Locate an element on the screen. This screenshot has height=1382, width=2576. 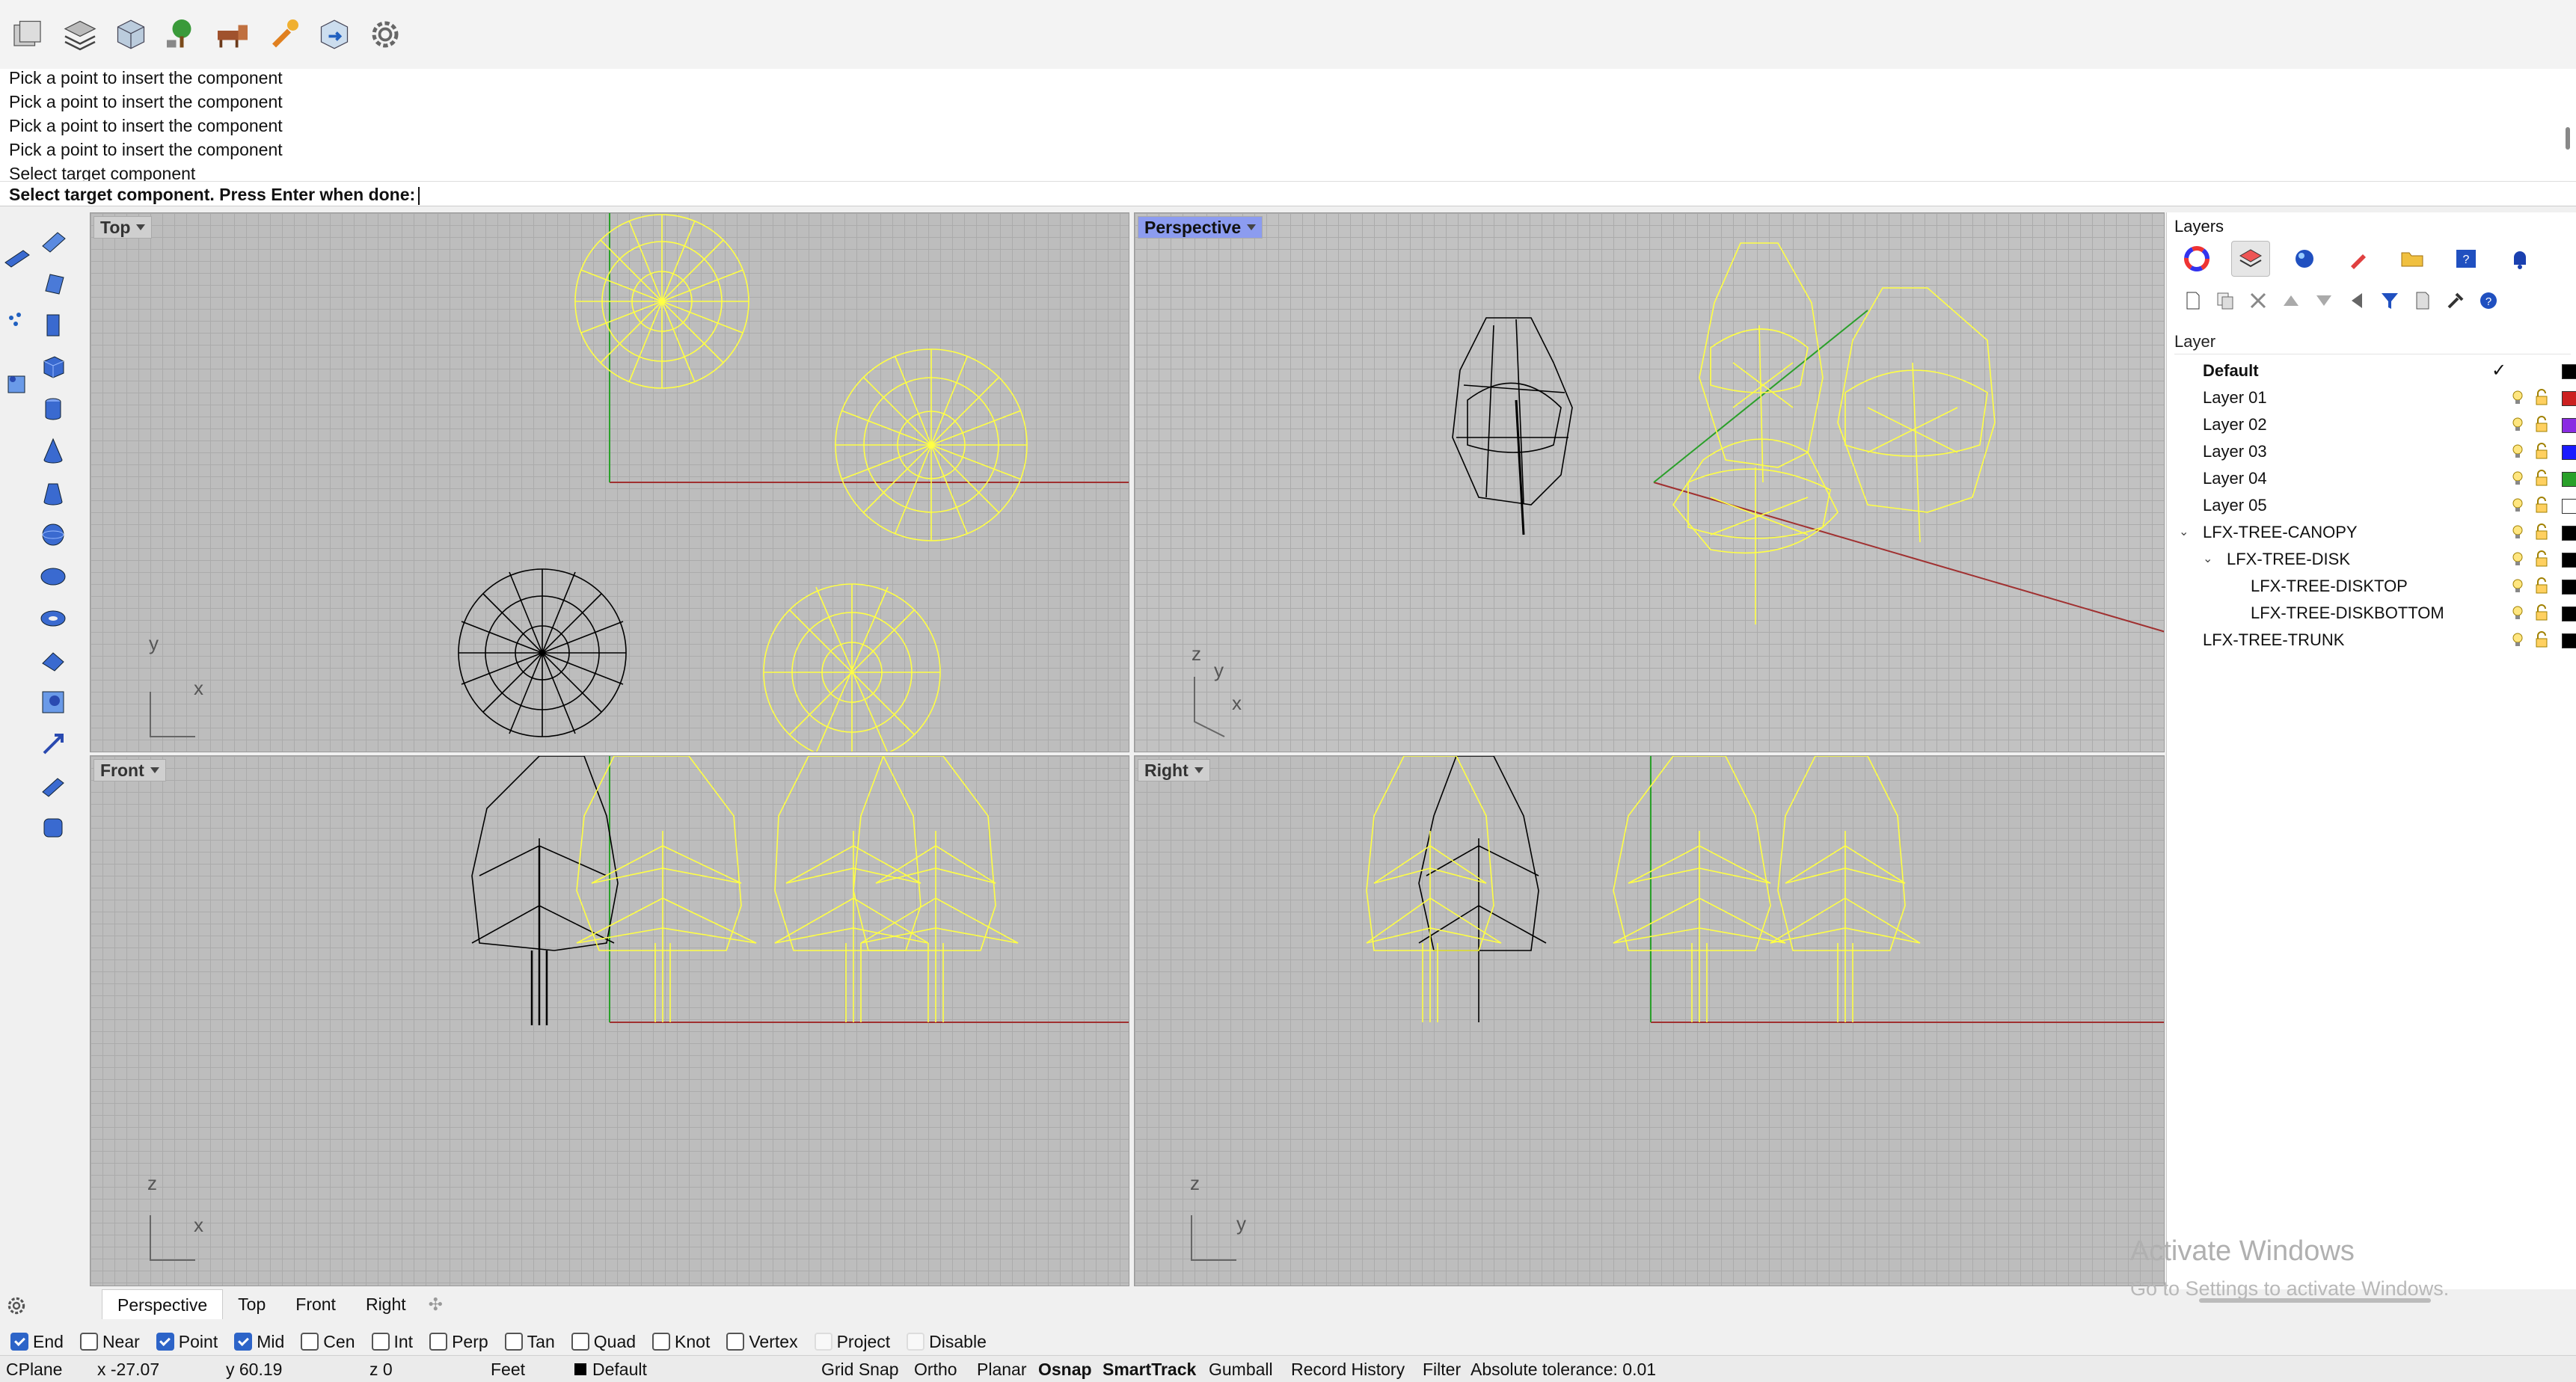
osnap-tan: Tan is located at coordinates (529, 1342).